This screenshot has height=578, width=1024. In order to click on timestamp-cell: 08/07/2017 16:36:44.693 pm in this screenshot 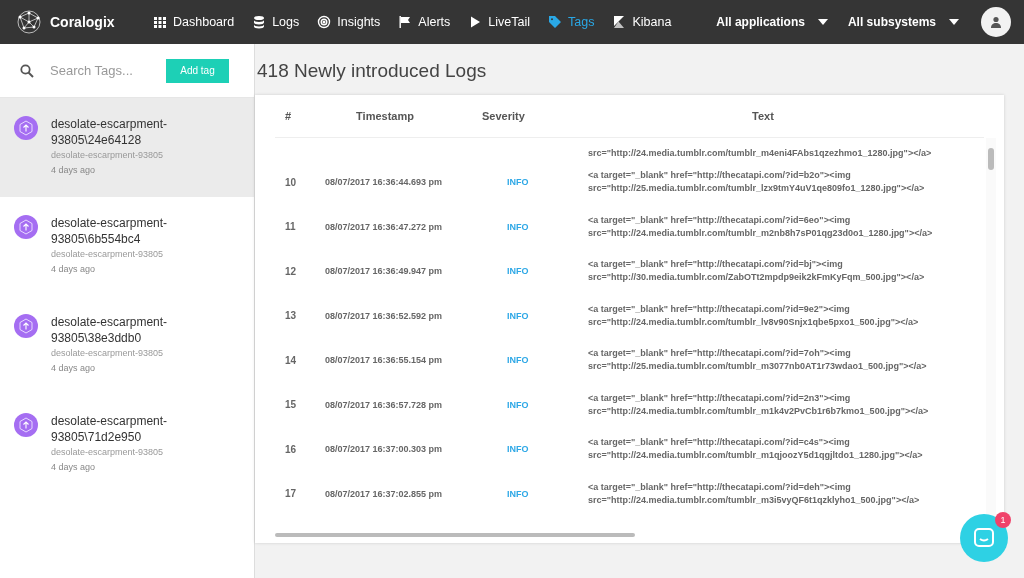, I will do `click(384, 182)`.